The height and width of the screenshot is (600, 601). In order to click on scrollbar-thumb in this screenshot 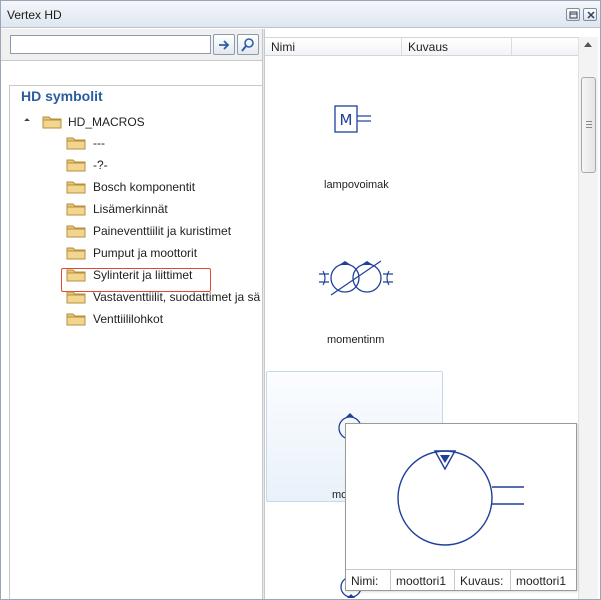, I will do `click(588, 125)`.